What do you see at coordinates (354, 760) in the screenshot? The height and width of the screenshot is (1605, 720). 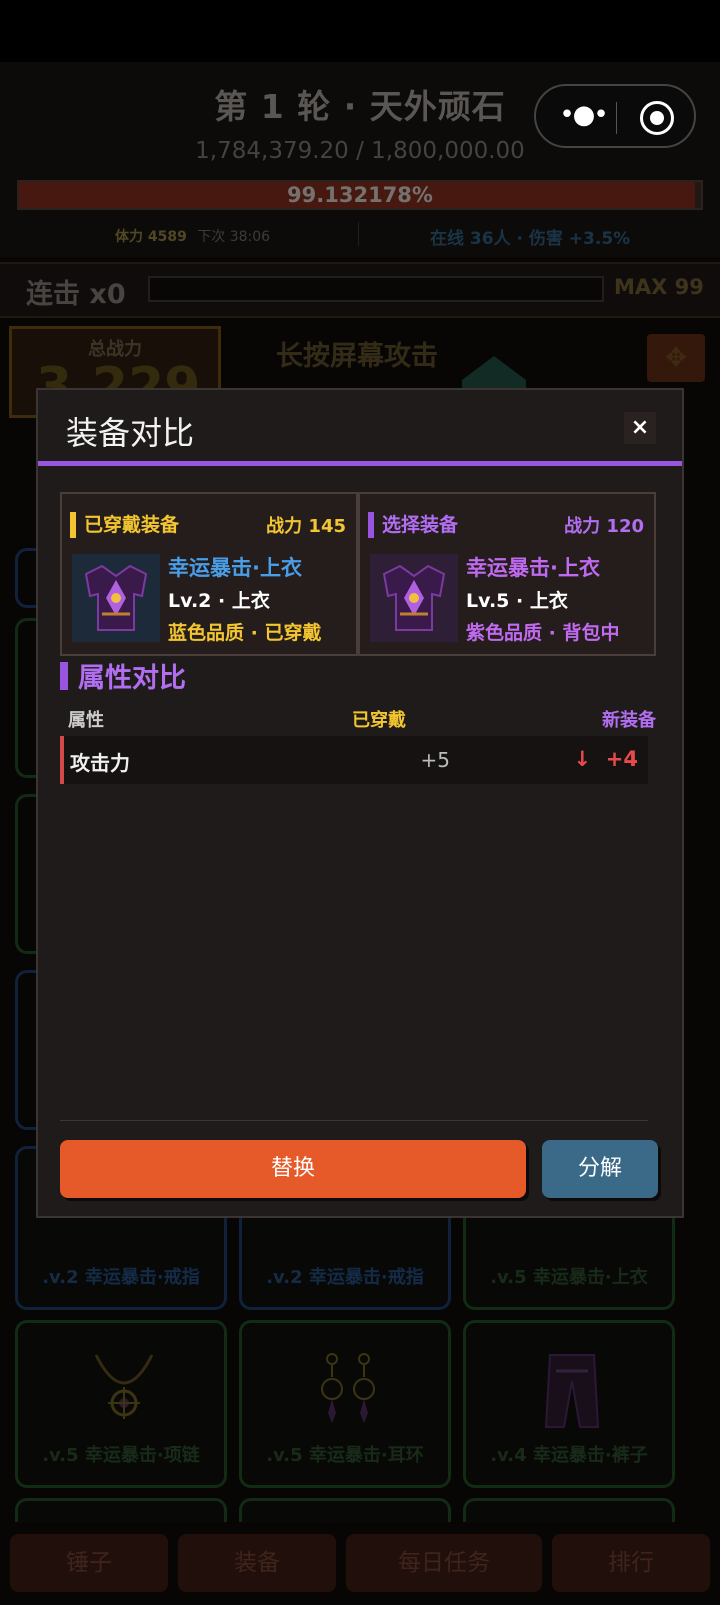 I see `attribute-row: 攻击力 +5 ↓ +4` at bounding box center [354, 760].